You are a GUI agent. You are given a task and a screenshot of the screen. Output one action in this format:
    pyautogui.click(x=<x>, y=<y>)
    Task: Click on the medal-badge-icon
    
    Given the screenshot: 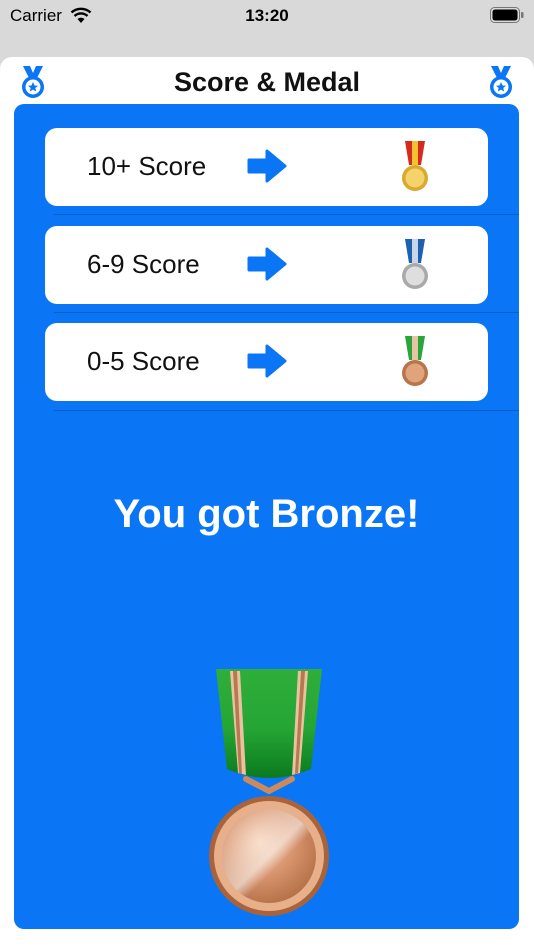 What is the action you would take?
    pyautogui.click(x=501, y=82)
    